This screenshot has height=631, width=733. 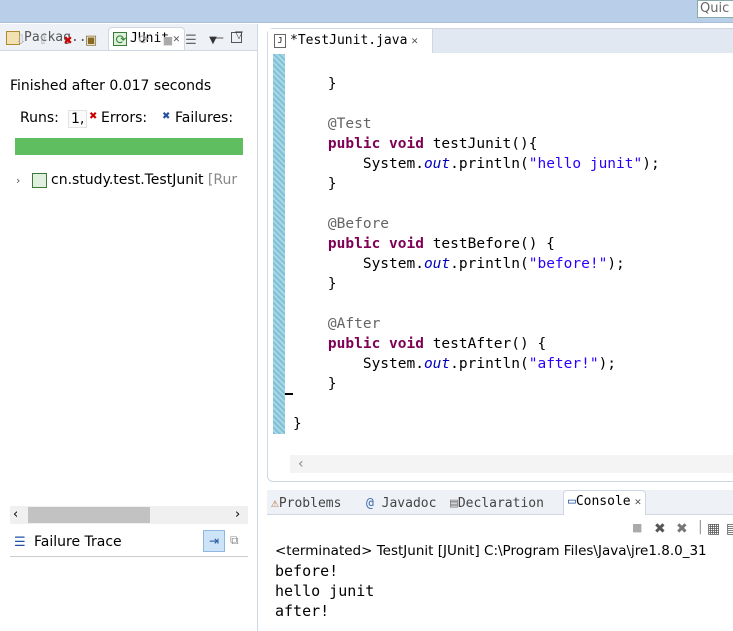 I want to click on runs-value: 1,, so click(x=78, y=119).